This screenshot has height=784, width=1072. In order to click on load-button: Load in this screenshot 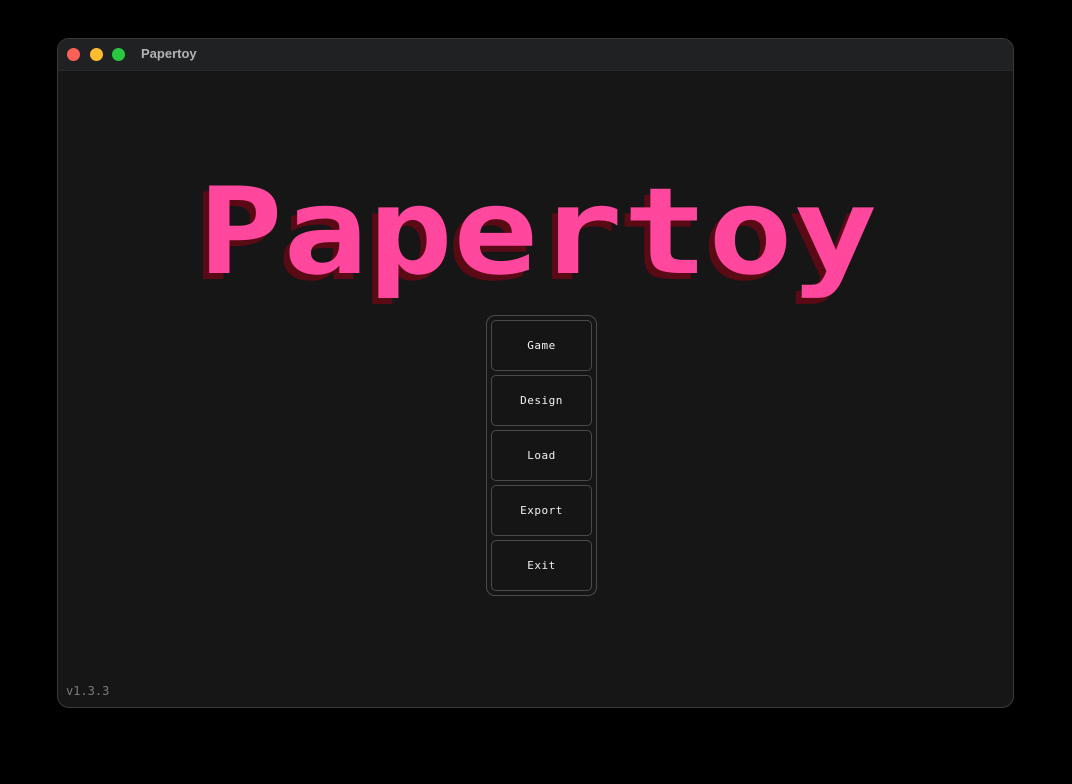, I will do `click(541, 455)`.